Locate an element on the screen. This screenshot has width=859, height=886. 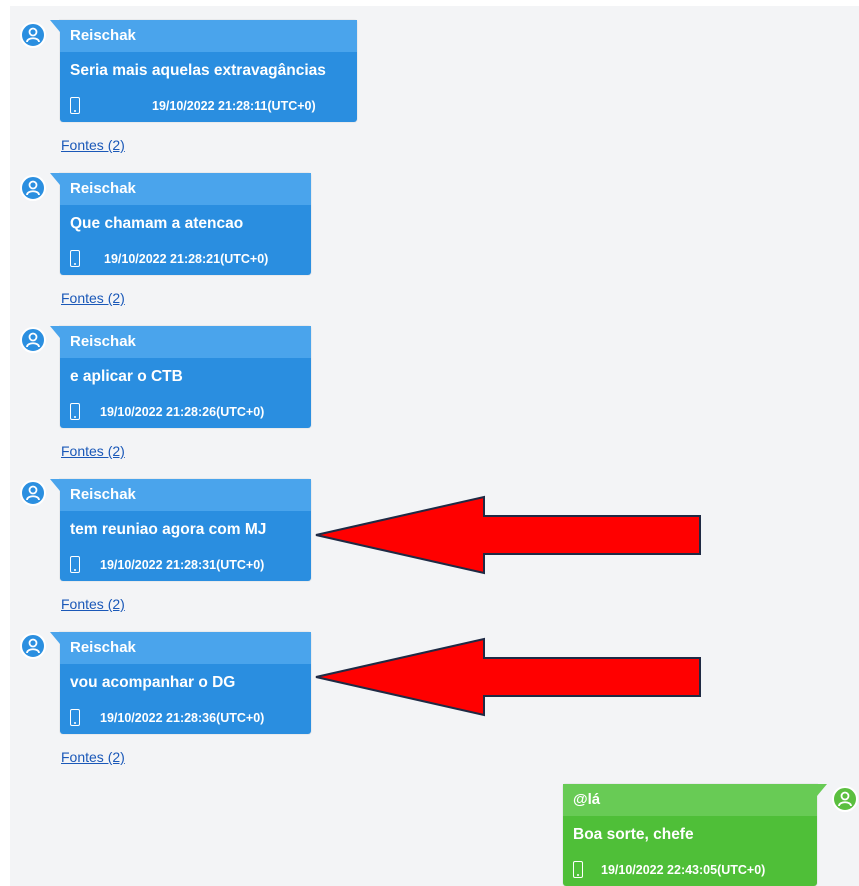
message-text: e aplicar o CTB is located at coordinates (126, 376).